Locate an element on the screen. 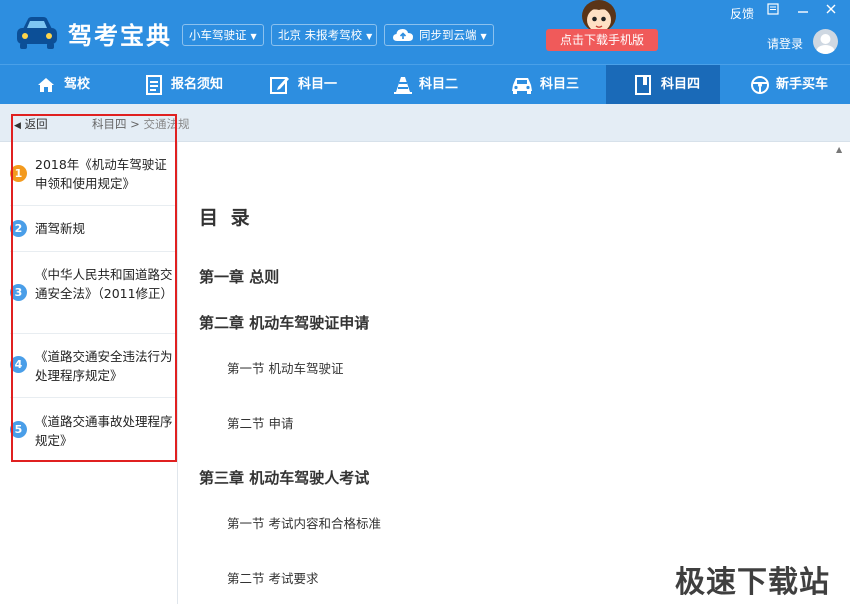  steering-wheel-icon is located at coordinates (760, 85).